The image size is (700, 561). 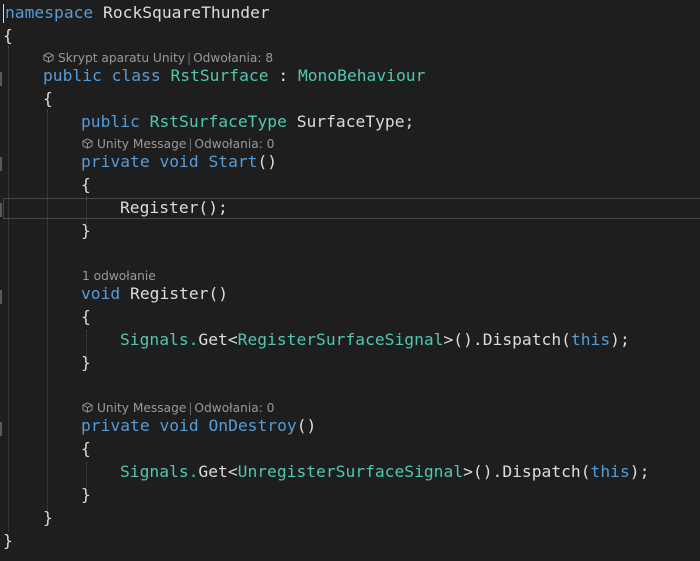 I want to click on codelens-start: Unity Message | Odwołania: 0, so click(x=178, y=144).